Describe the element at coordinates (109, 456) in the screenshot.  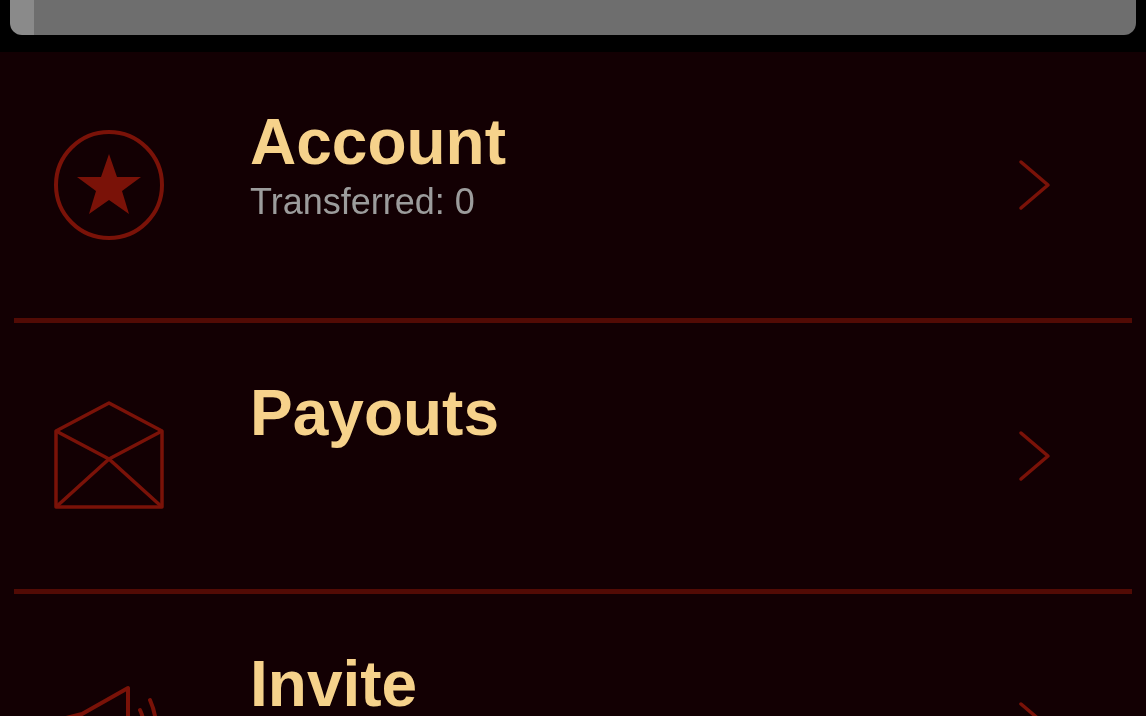
I see `open-envelope-icon` at that location.